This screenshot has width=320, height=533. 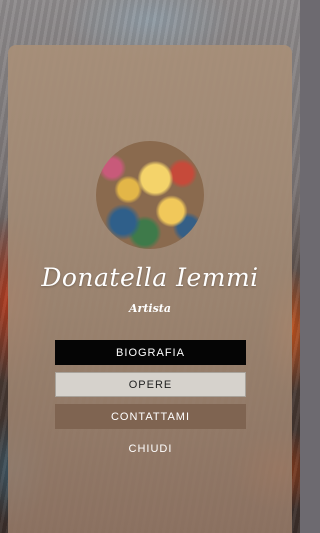 What do you see at coordinates (150, 277) in the screenshot?
I see `artist-name: Donatella Iemmi` at bounding box center [150, 277].